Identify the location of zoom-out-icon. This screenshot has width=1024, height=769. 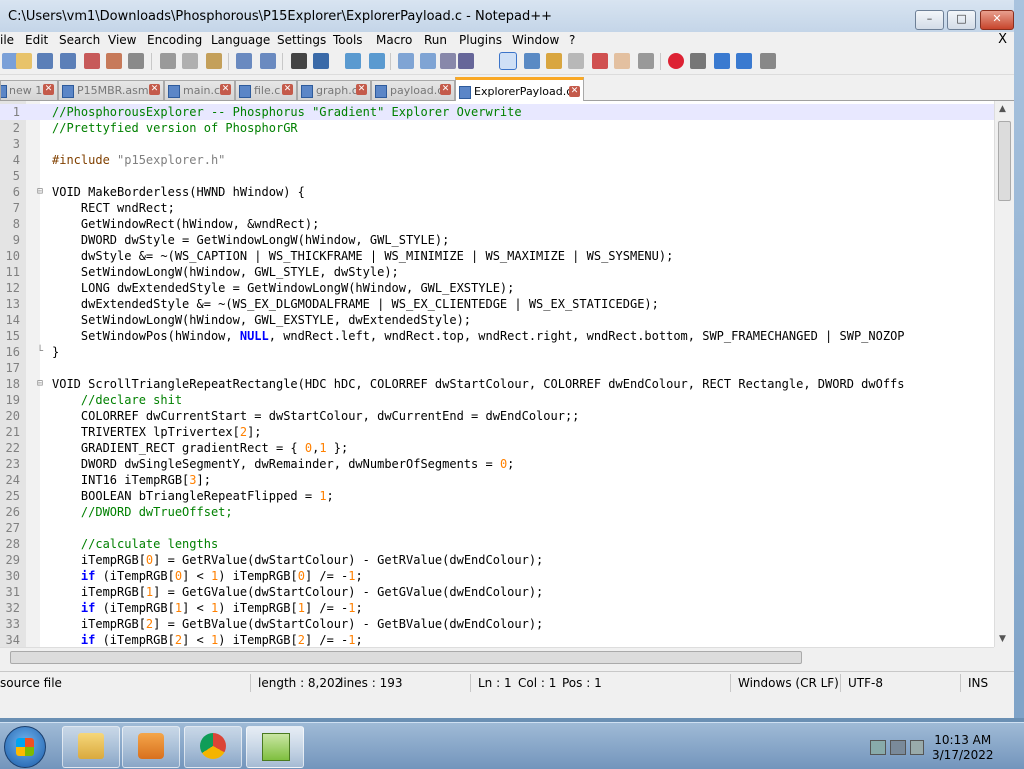
(377, 61).